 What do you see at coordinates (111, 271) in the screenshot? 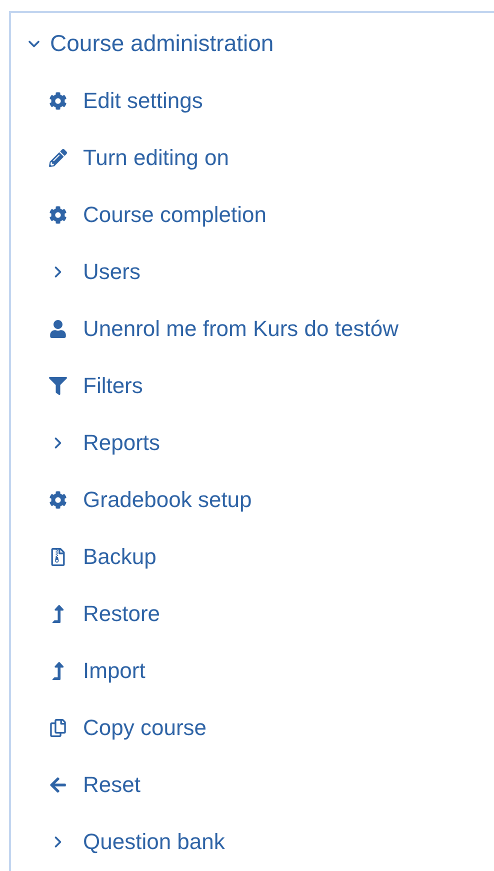
I see `menu-link: Users` at bounding box center [111, 271].